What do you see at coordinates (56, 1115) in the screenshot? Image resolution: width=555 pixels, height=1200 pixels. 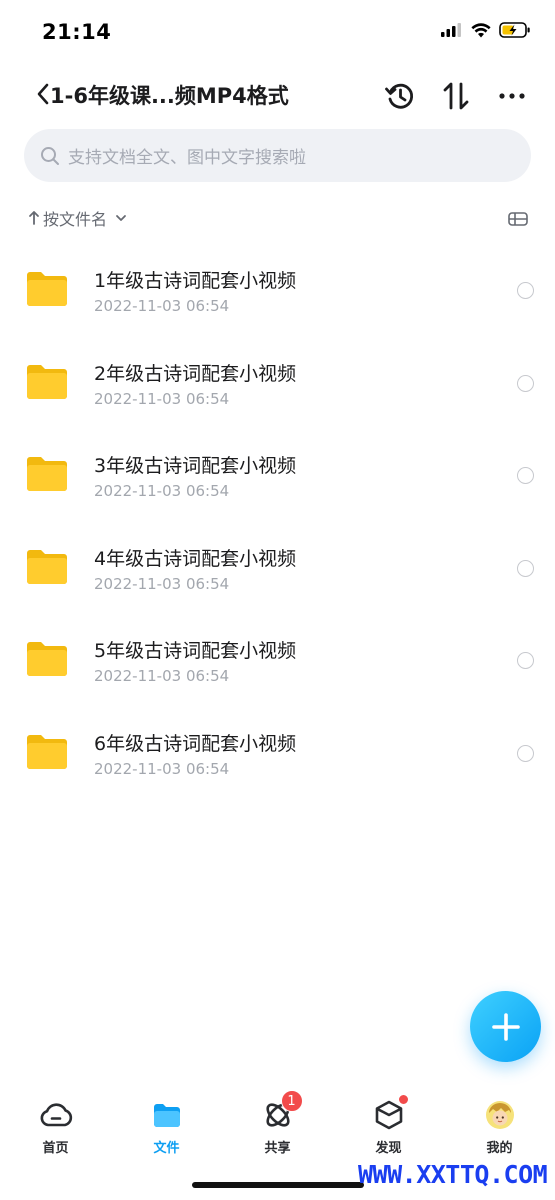 I see `cloud-home-icon` at bounding box center [56, 1115].